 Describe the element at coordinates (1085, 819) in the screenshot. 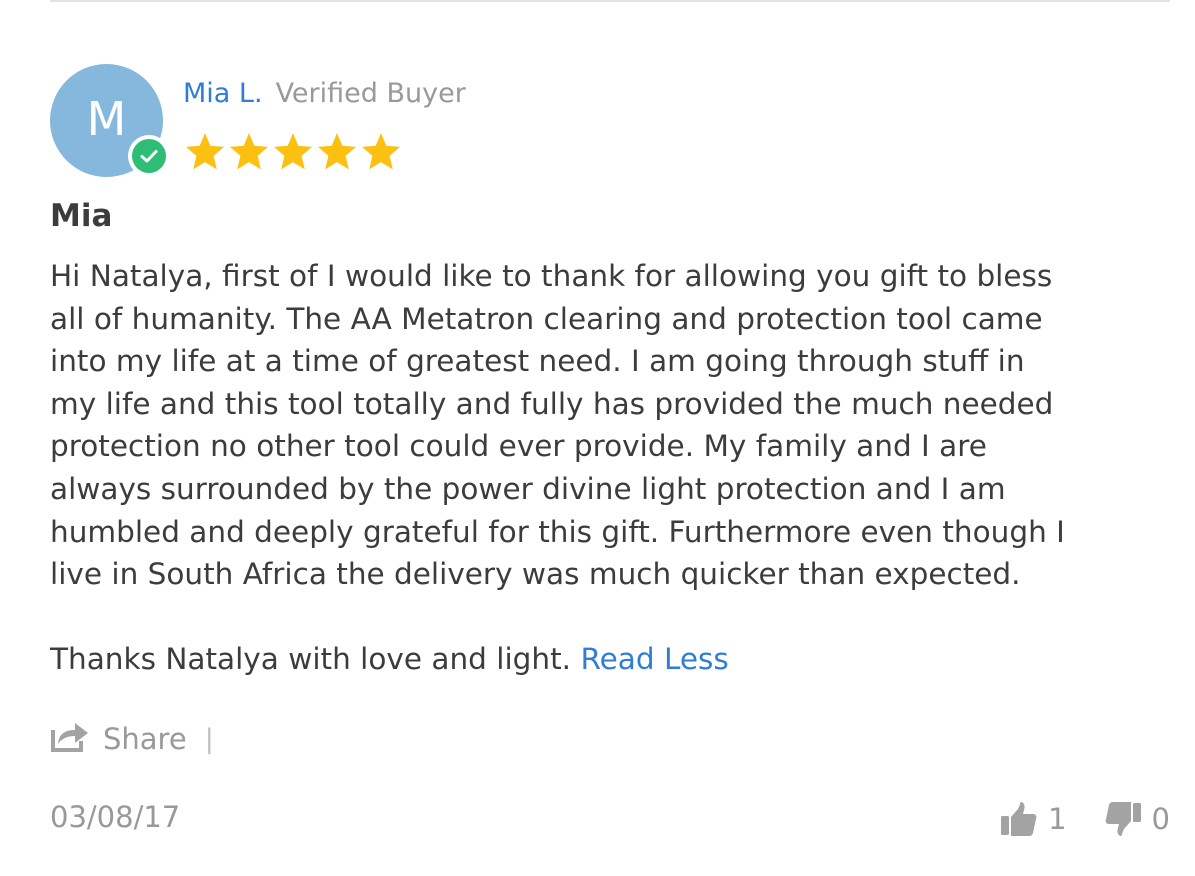

I see `helpful-votes: 1 0` at that location.